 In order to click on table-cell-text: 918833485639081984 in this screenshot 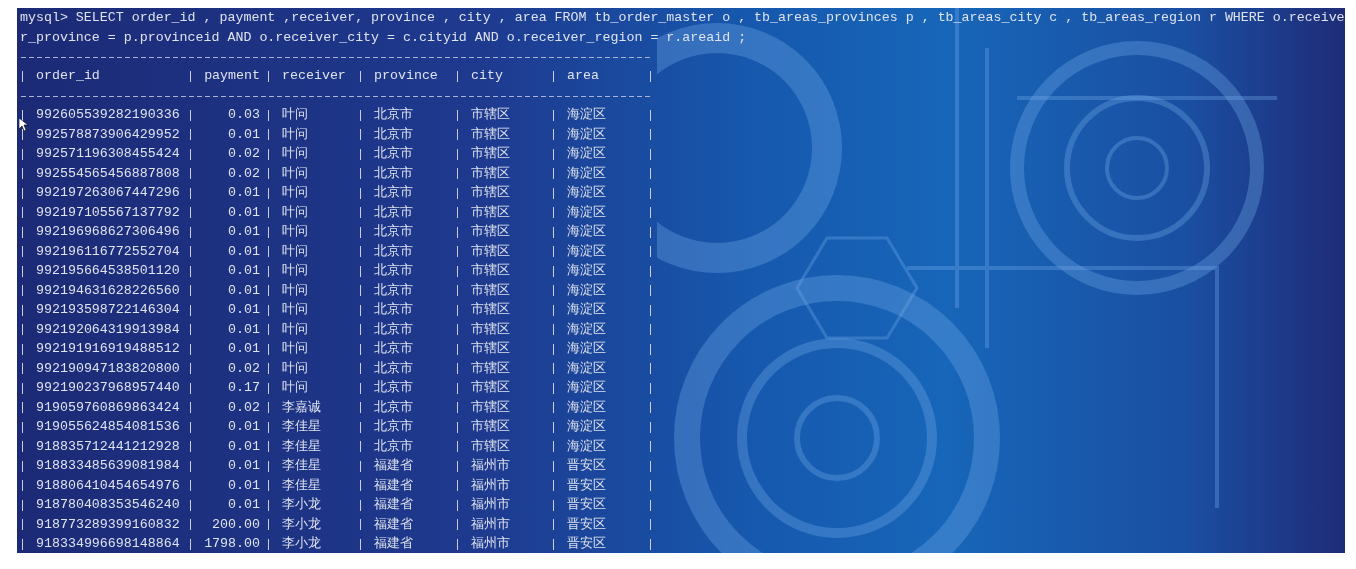, I will do `click(107, 466)`.